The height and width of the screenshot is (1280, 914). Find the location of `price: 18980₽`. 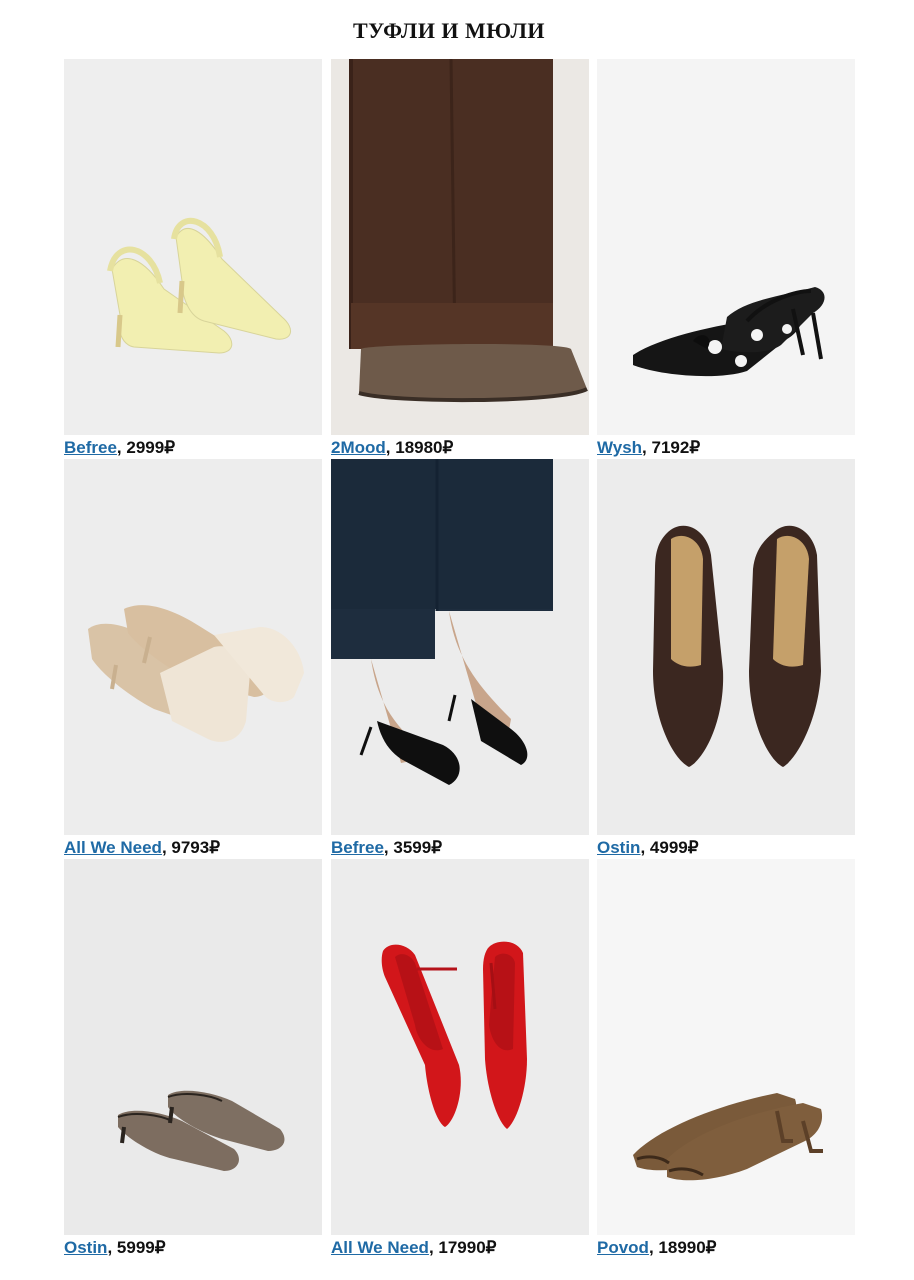

price: 18980₽ is located at coordinates (424, 447).